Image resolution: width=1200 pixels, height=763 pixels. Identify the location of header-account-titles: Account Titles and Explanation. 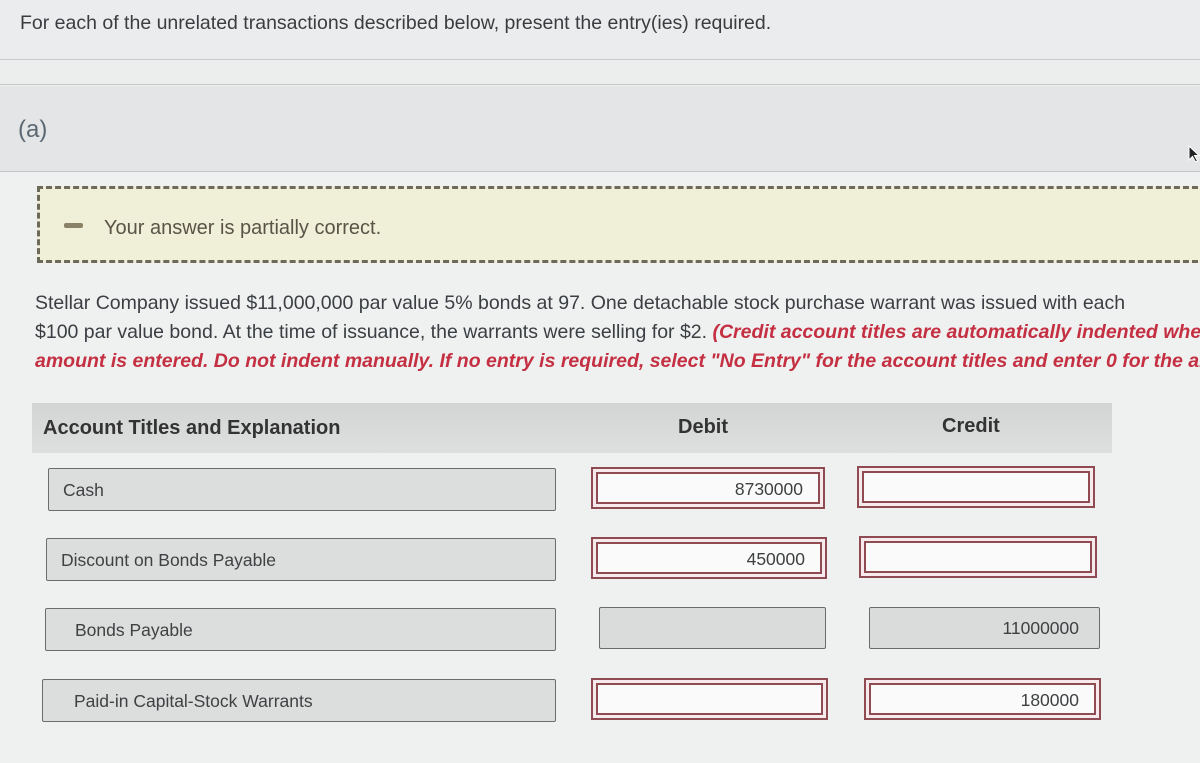
(192, 428).